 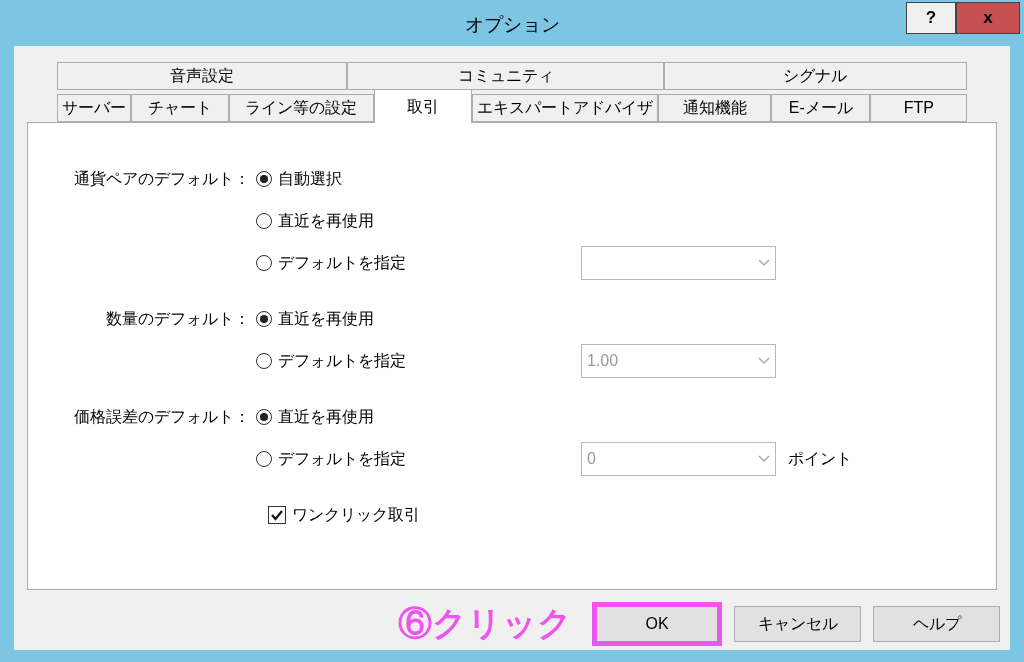 What do you see at coordinates (931, 18) in the screenshot?
I see `help-button: ?` at bounding box center [931, 18].